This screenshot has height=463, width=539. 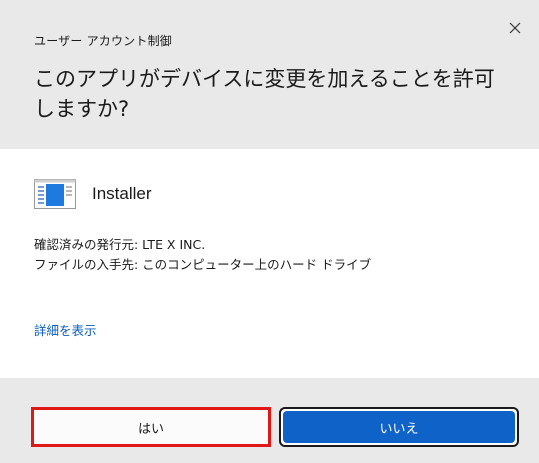 What do you see at coordinates (122, 193) in the screenshot?
I see `app-name: Installer` at bounding box center [122, 193].